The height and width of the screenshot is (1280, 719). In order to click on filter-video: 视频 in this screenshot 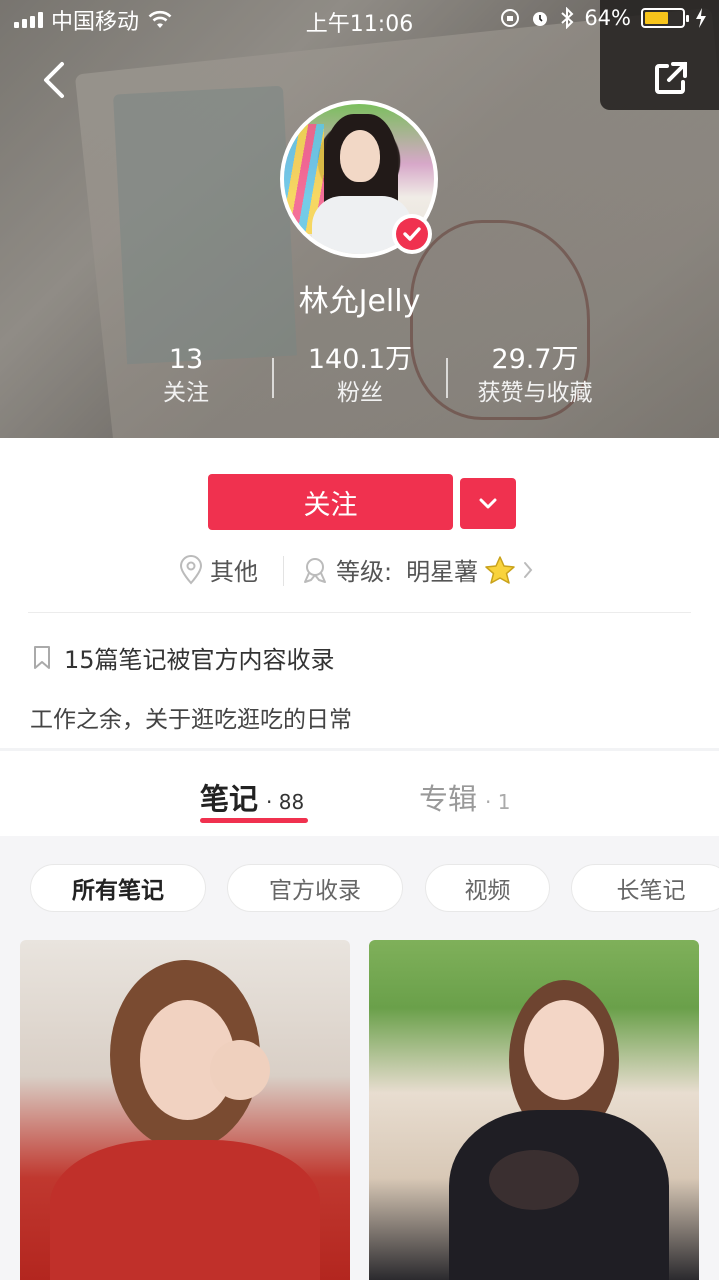, I will do `click(487, 888)`.